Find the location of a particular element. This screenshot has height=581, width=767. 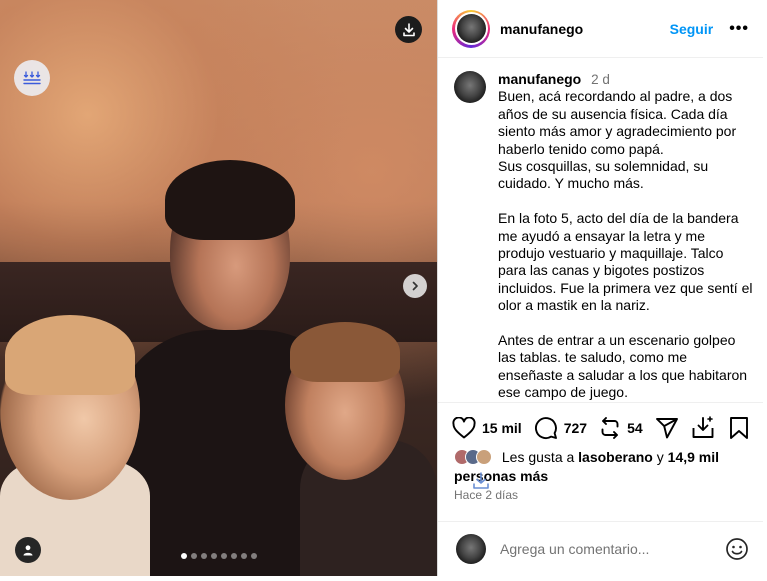

download-button is located at coordinates (408, 29).